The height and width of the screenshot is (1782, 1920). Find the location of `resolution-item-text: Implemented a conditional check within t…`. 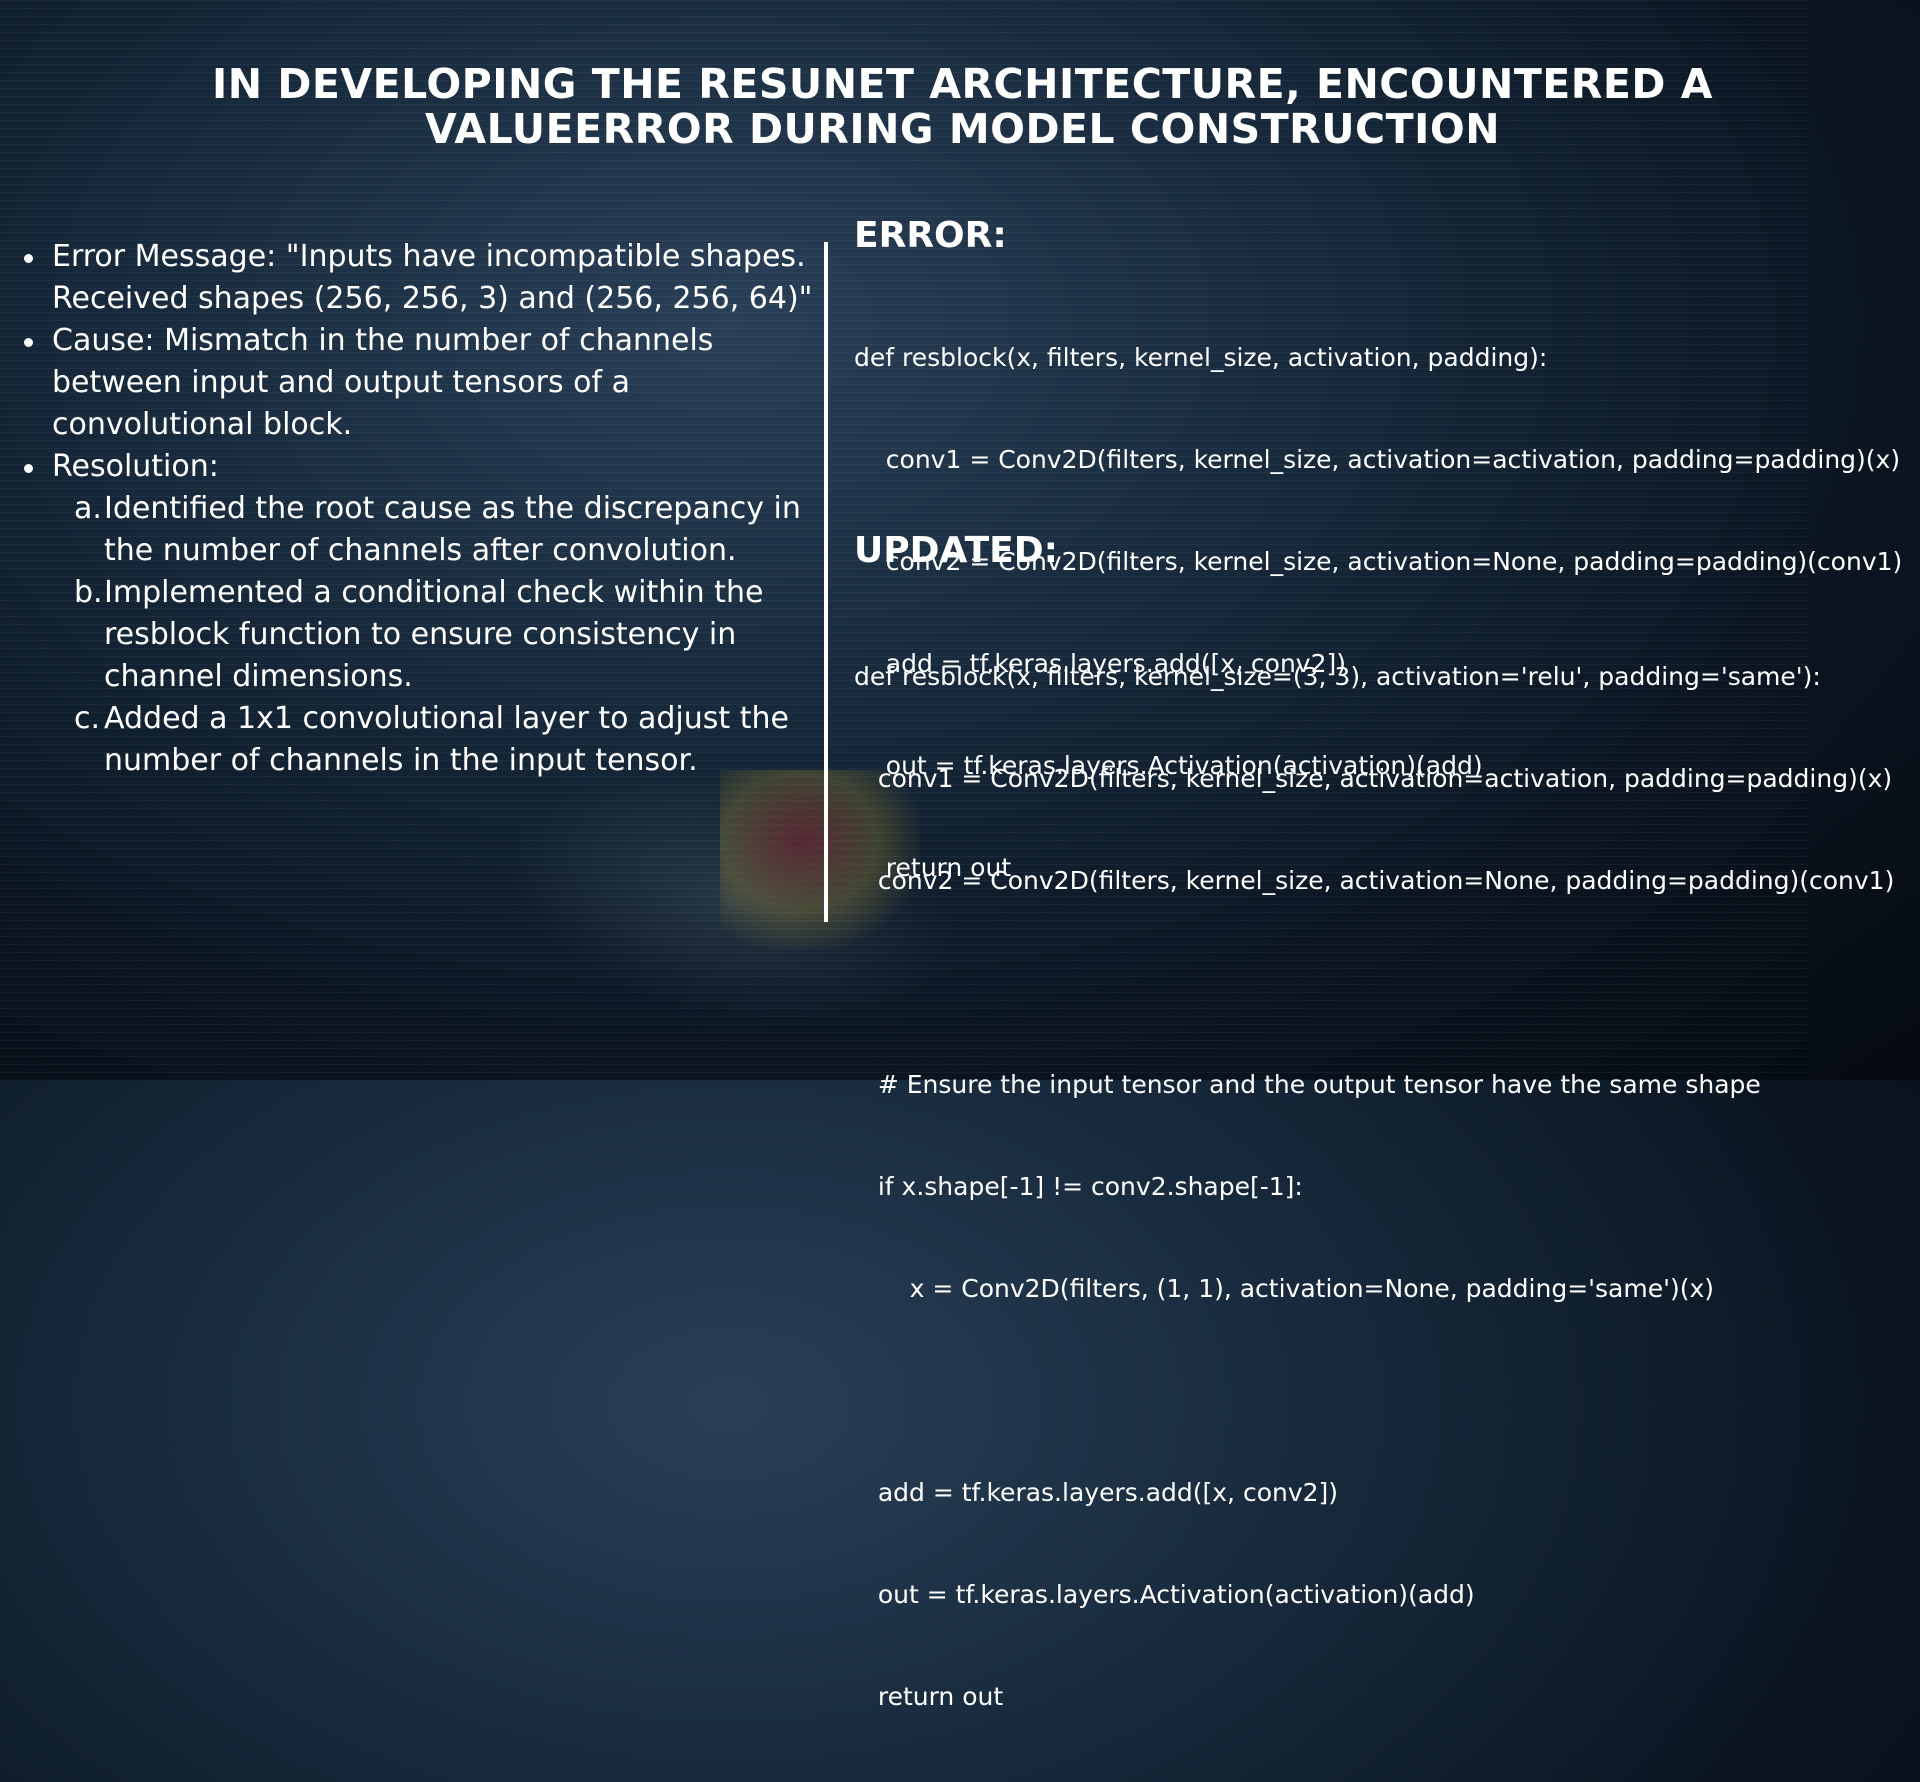

resolution-item-text: Implemented a conditional check within t… is located at coordinates (434, 634).